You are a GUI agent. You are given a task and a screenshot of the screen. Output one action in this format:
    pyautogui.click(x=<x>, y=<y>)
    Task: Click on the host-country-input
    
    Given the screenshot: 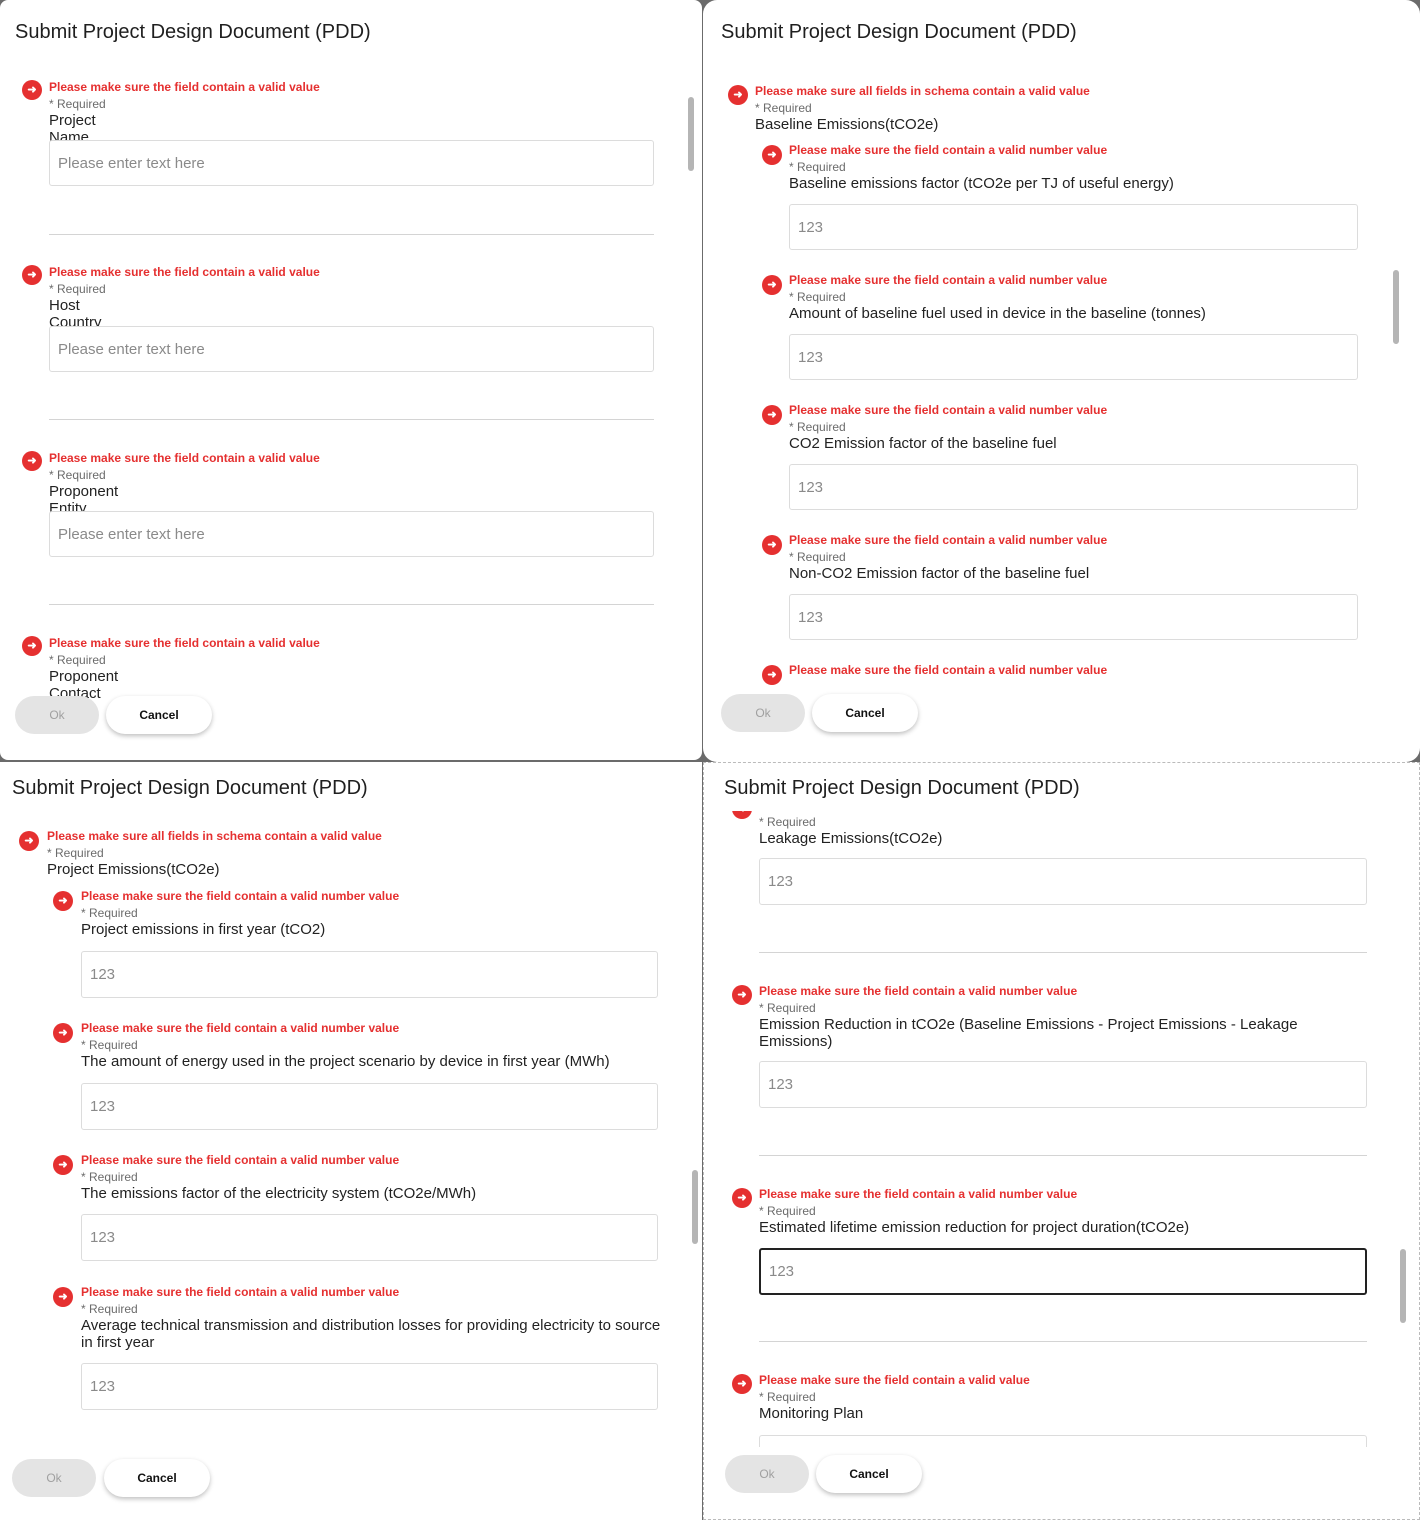 What is the action you would take?
    pyautogui.click(x=351, y=349)
    